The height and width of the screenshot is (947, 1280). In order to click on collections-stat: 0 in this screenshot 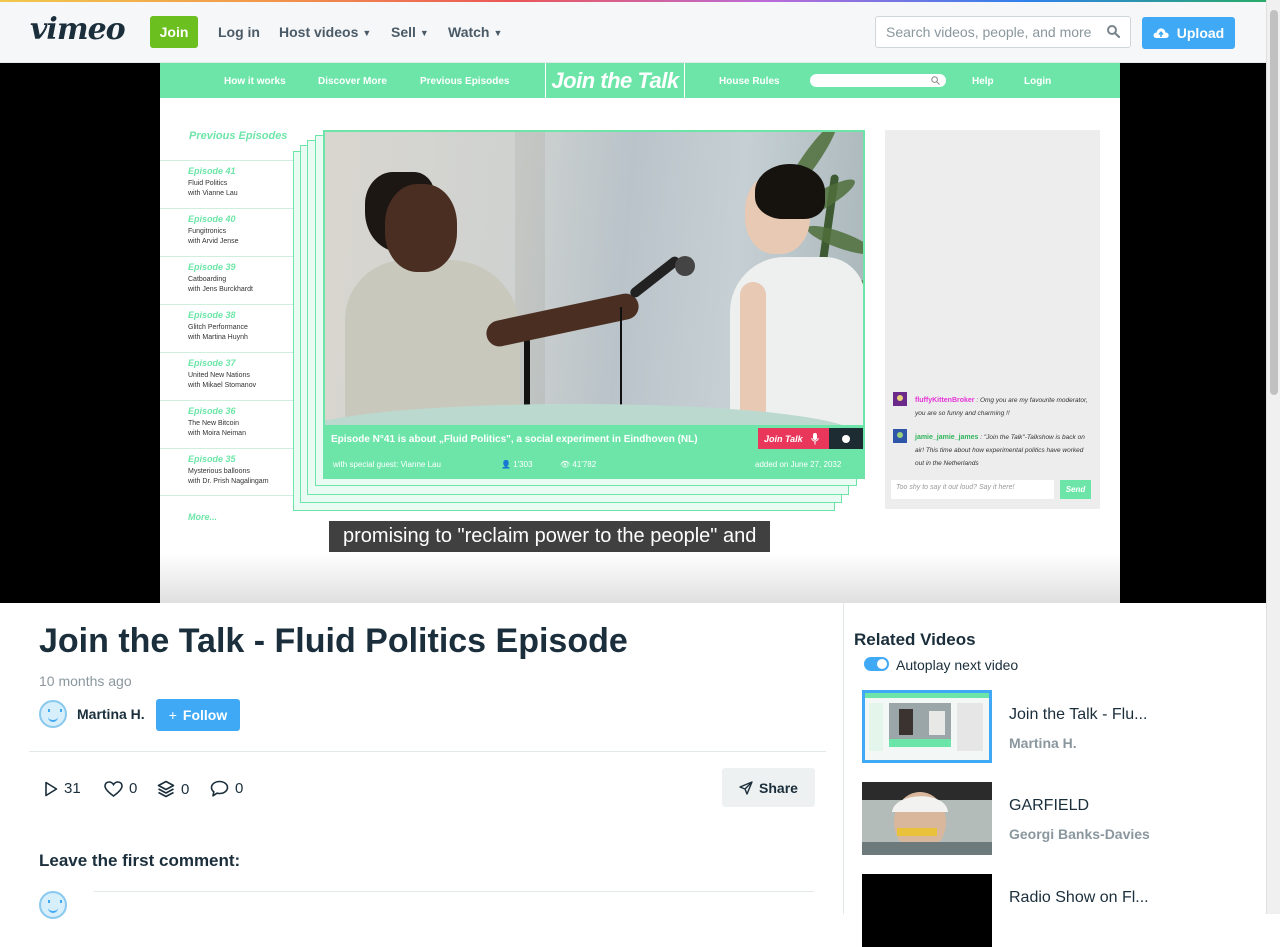, I will do `click(173, 789)`.